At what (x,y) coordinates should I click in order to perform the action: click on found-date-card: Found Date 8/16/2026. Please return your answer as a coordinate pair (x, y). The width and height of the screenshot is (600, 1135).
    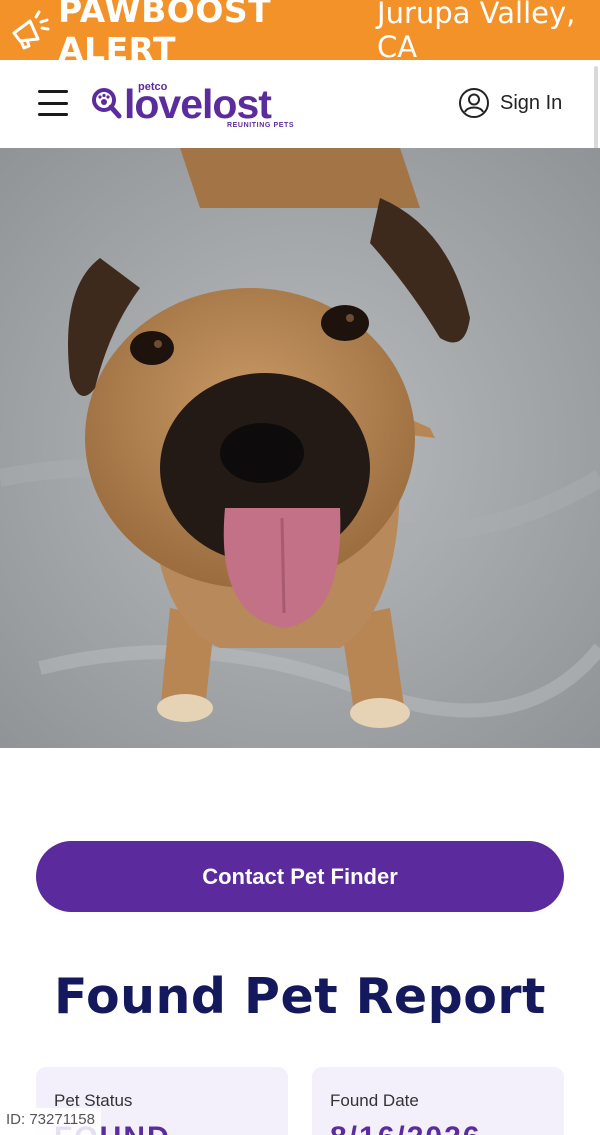
    Looking at the image, I should click on (438, 1101).